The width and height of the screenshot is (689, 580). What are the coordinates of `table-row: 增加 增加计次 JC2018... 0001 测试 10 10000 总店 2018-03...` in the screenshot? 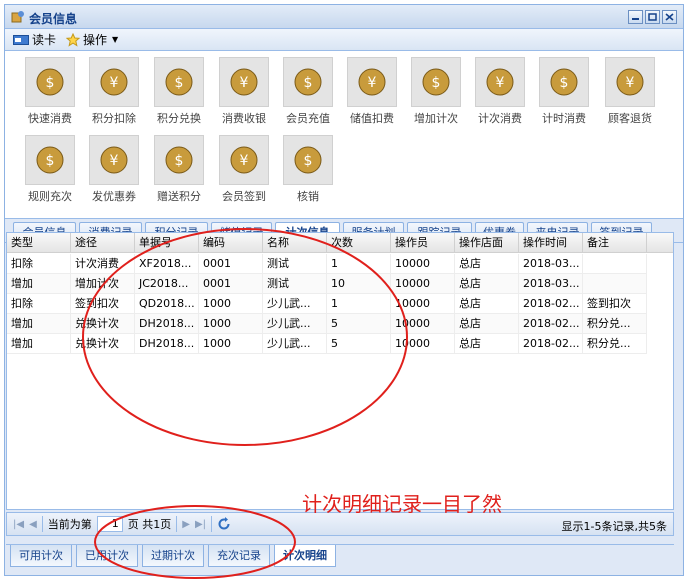 It's located at (327, 284).